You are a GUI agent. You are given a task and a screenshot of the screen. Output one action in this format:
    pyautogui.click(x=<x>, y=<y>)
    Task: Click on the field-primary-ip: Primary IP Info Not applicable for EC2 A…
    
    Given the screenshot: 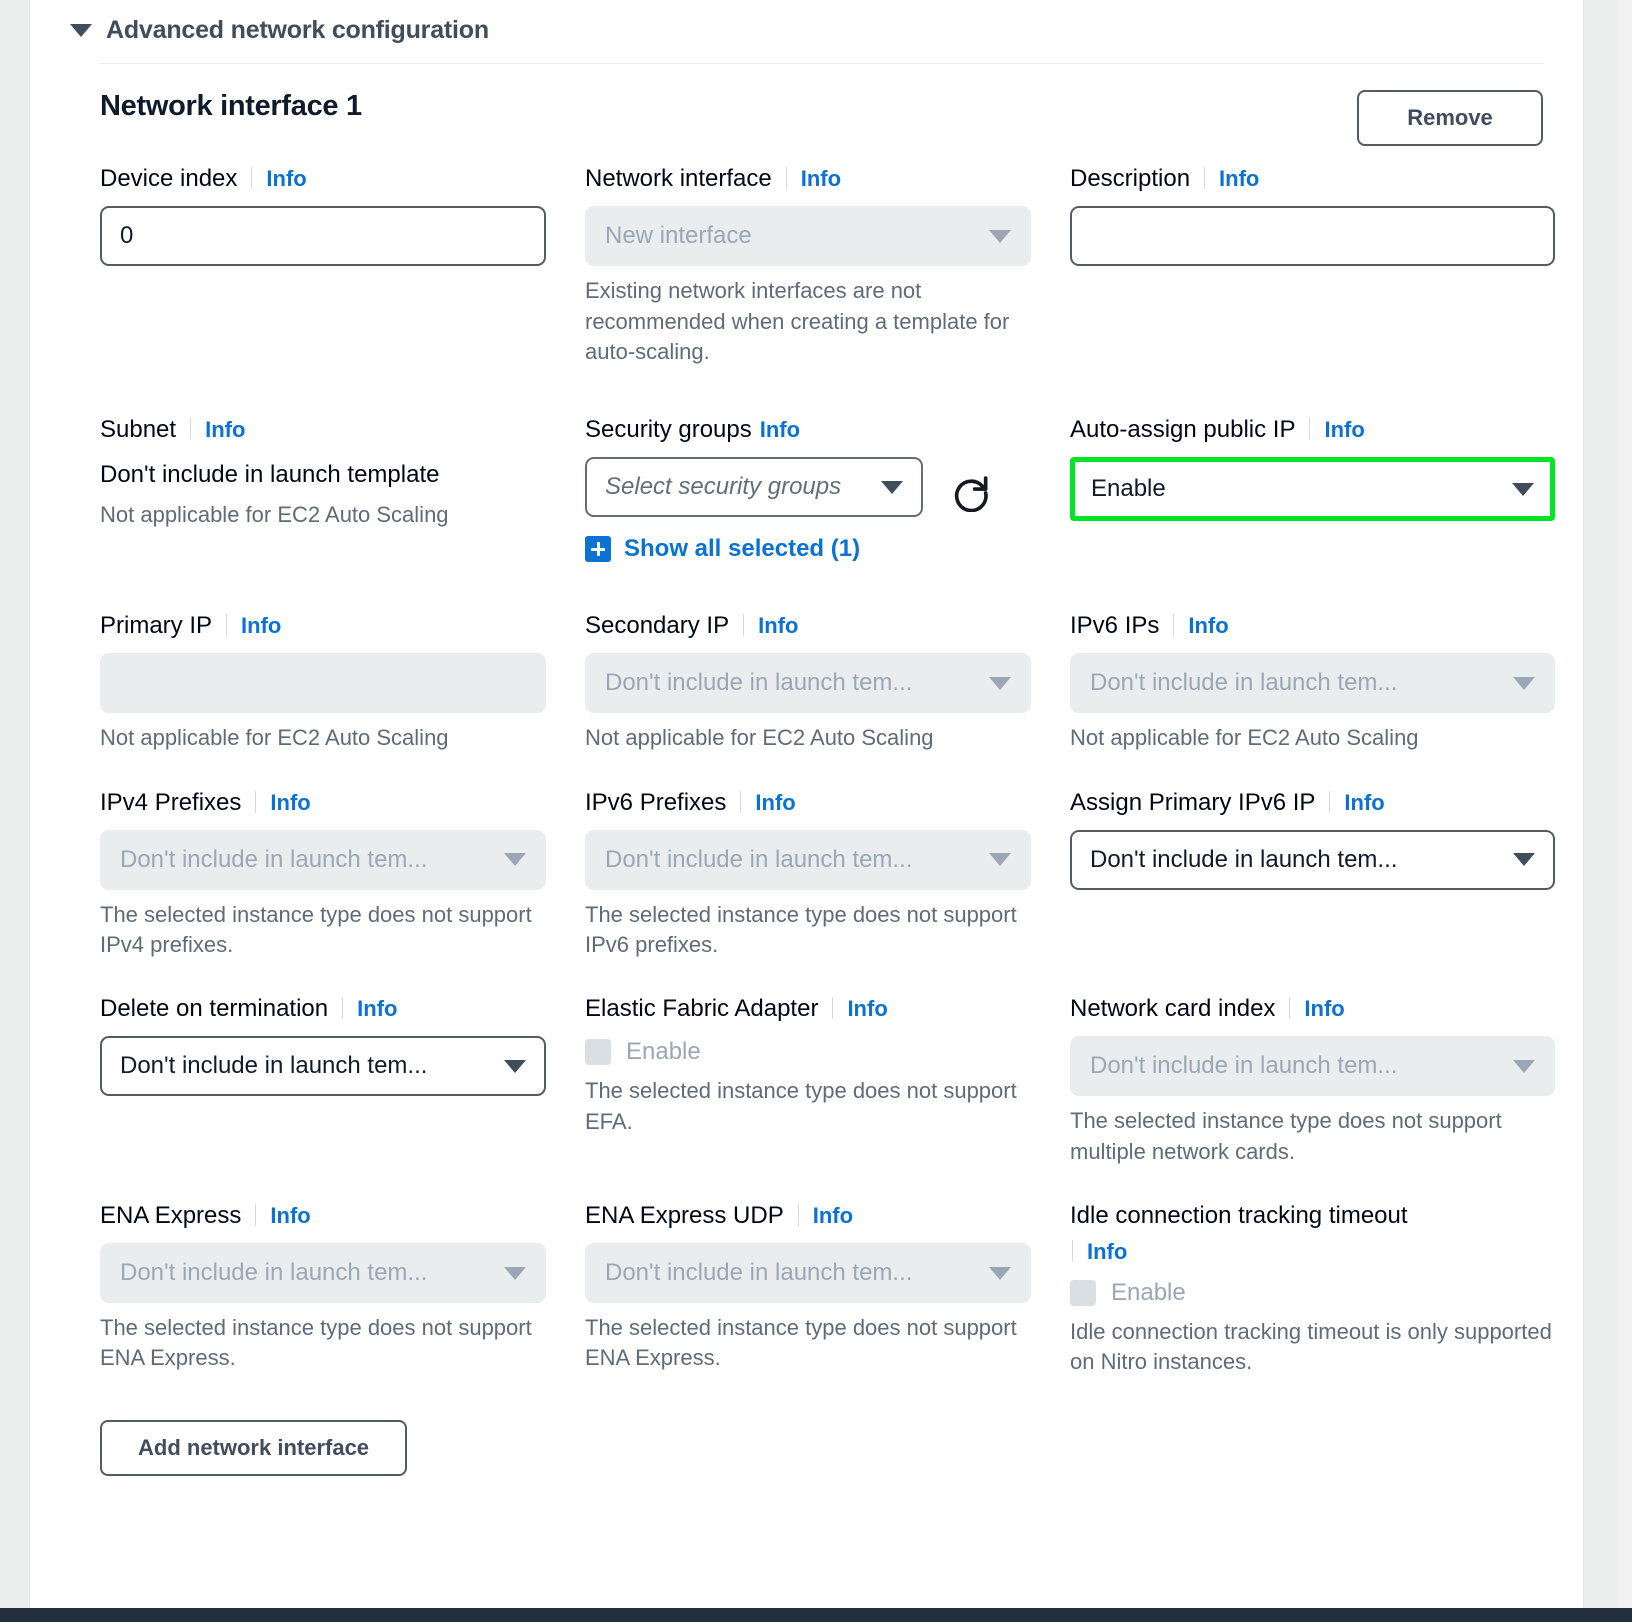 What is the action you would take?
    pyautogui.click(x=342, y=682)
    